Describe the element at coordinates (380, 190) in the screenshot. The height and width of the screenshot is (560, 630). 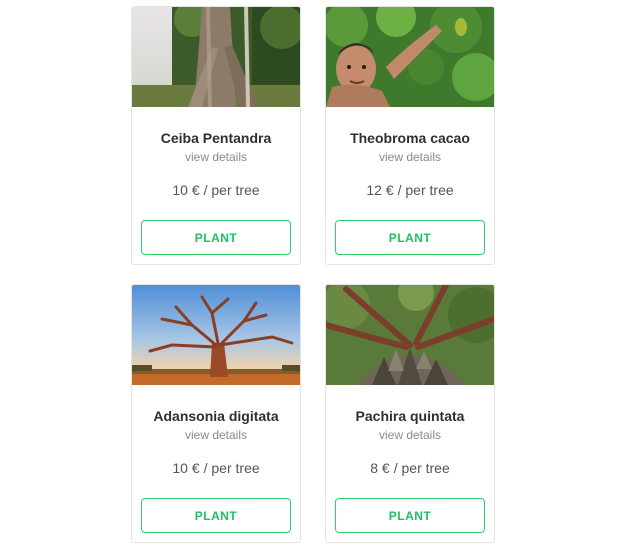
I see `price-amount: 12 €` at that location.